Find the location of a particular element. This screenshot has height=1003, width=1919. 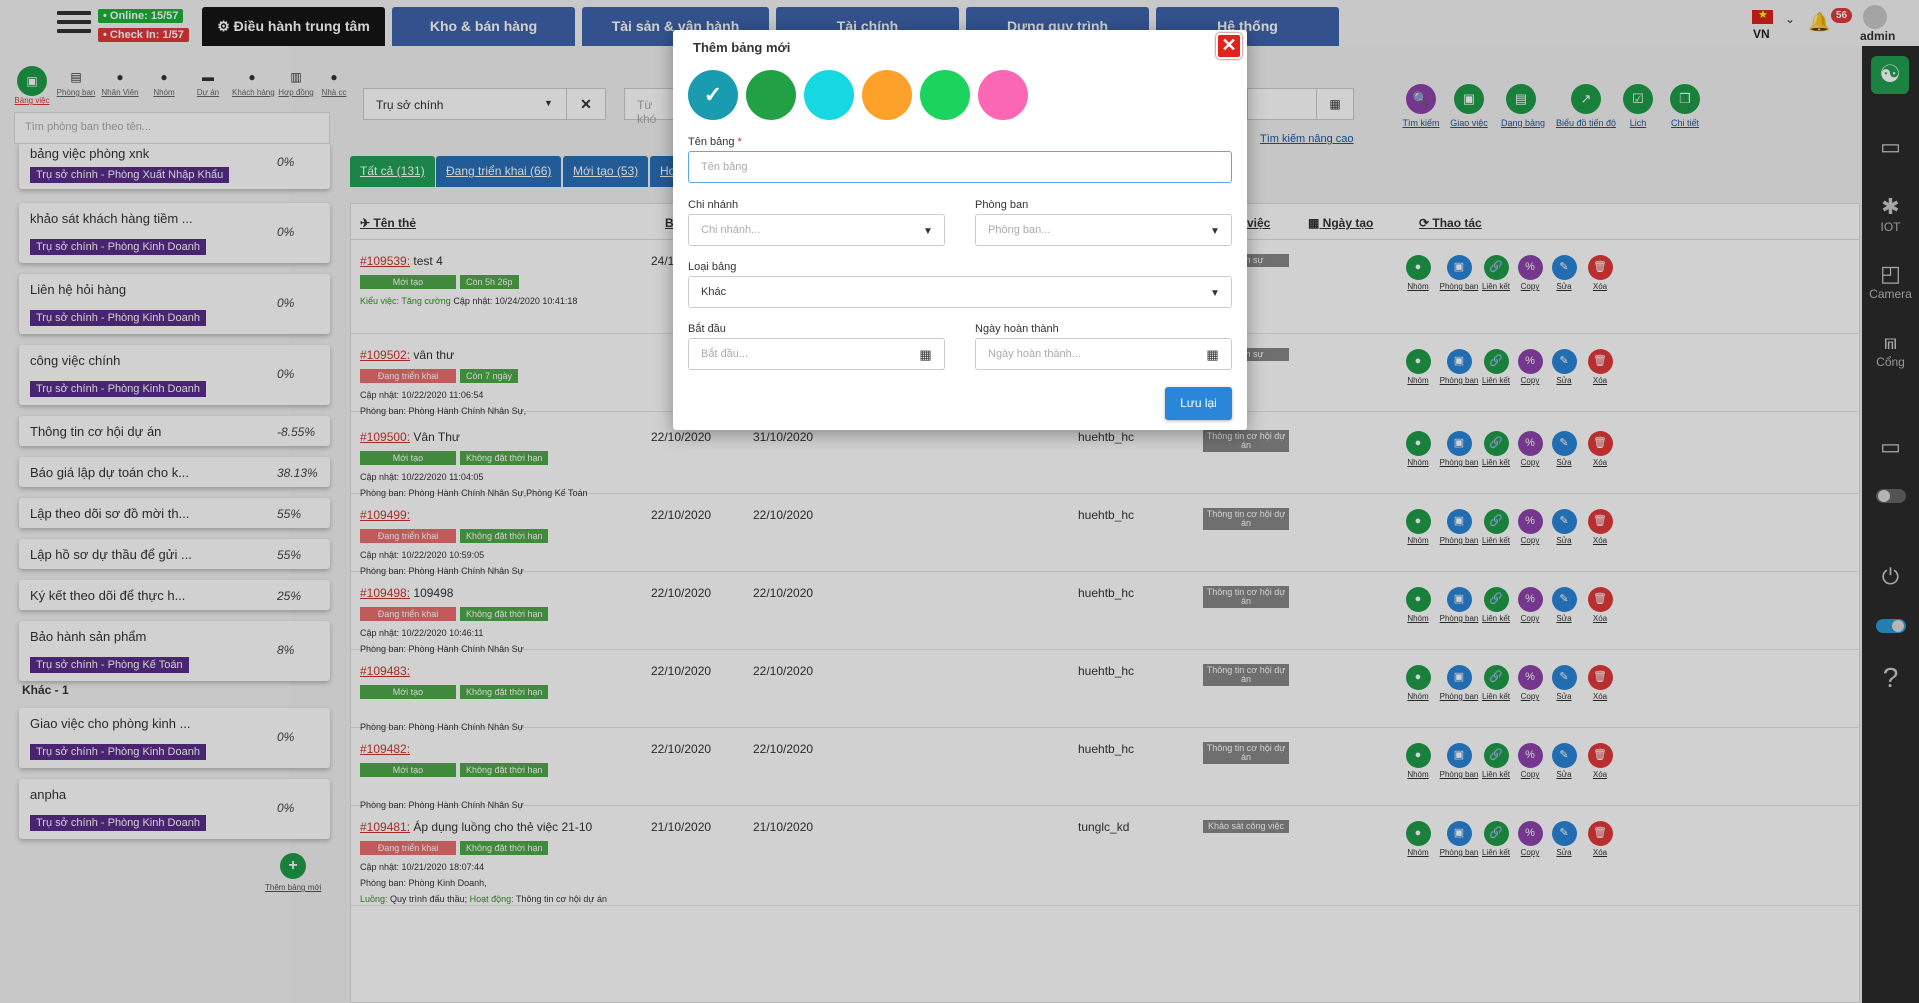

branch-label: Chi nhánh is located at coordinates (713, 205).